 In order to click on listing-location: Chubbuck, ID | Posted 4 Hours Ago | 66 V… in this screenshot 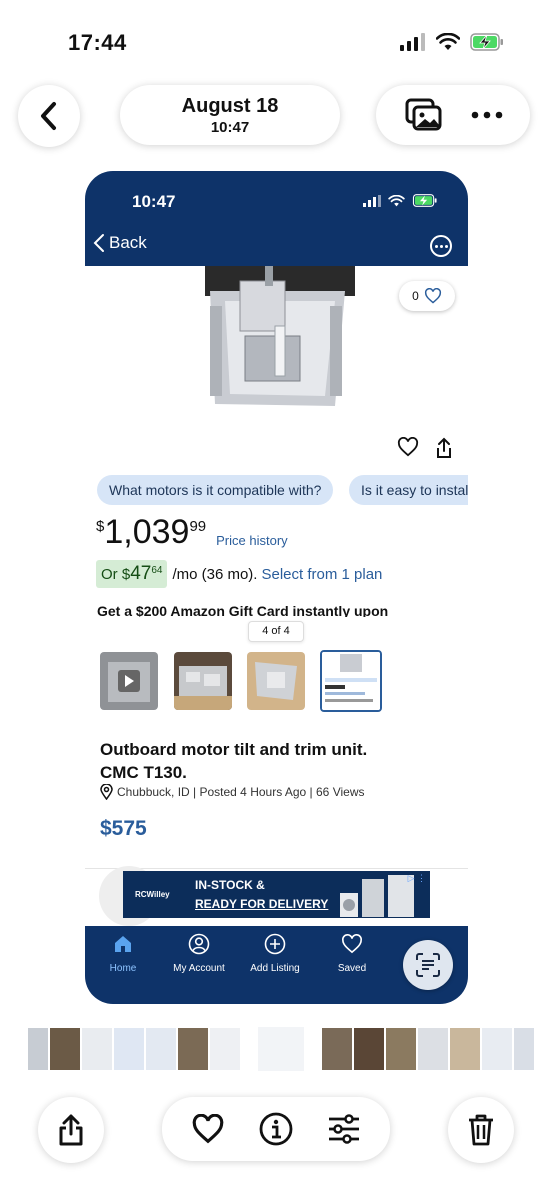, I will do `click(241, 792)`.